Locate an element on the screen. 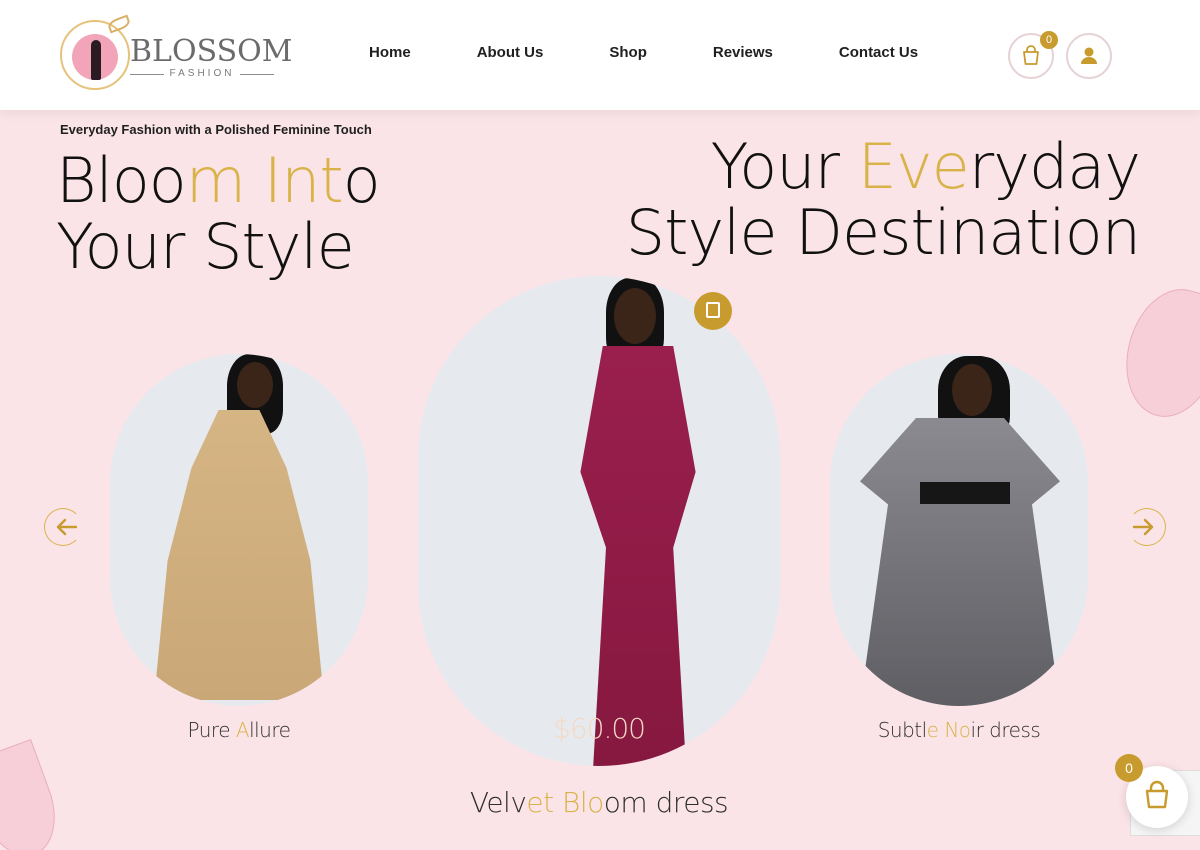  nav-shop: Shop is located at coordinates (628, 52).